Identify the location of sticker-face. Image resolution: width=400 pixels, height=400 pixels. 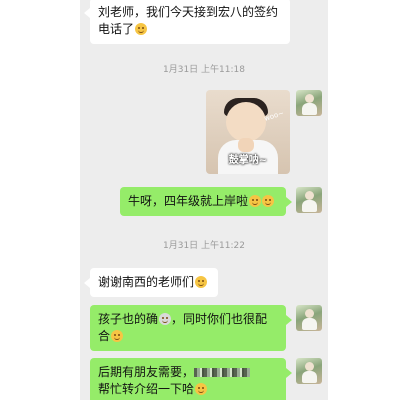
(246, 122).